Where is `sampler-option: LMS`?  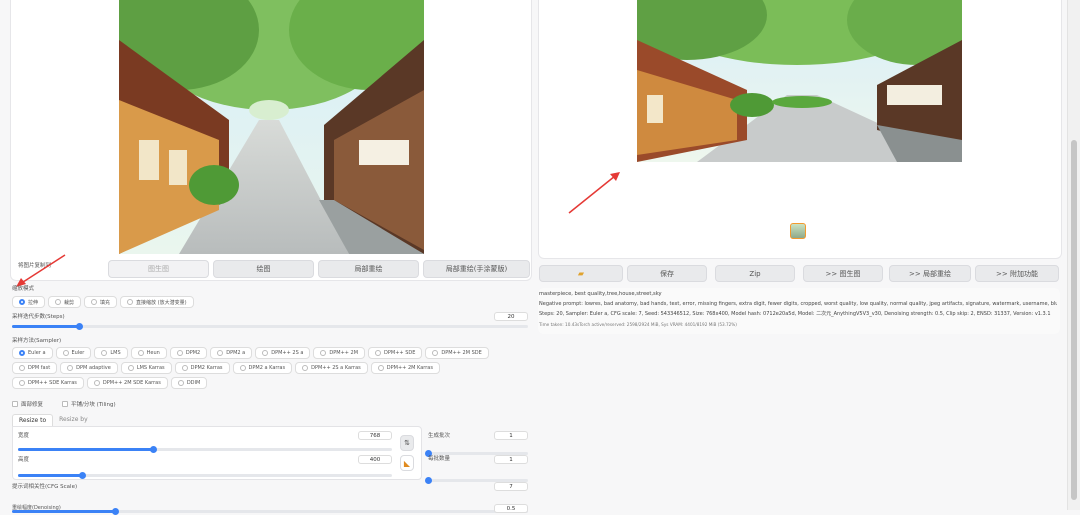
sampler-option: LMS is located at coordinates (111, 353).